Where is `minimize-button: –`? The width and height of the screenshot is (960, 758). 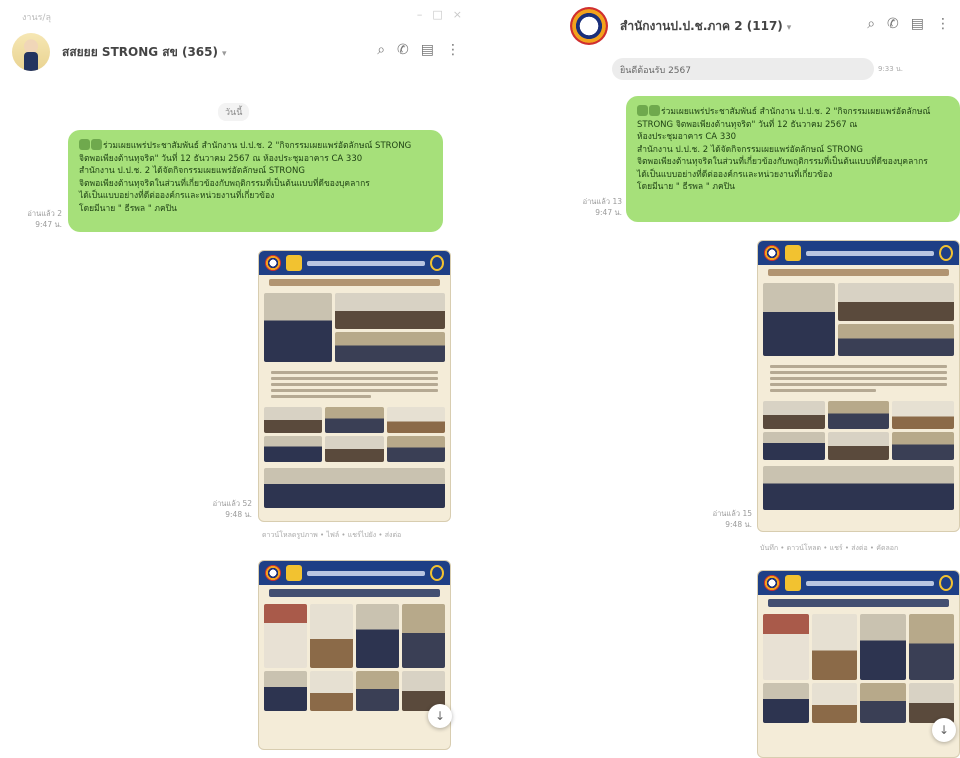 minimize-button: – is located at coordinates (420, 14).